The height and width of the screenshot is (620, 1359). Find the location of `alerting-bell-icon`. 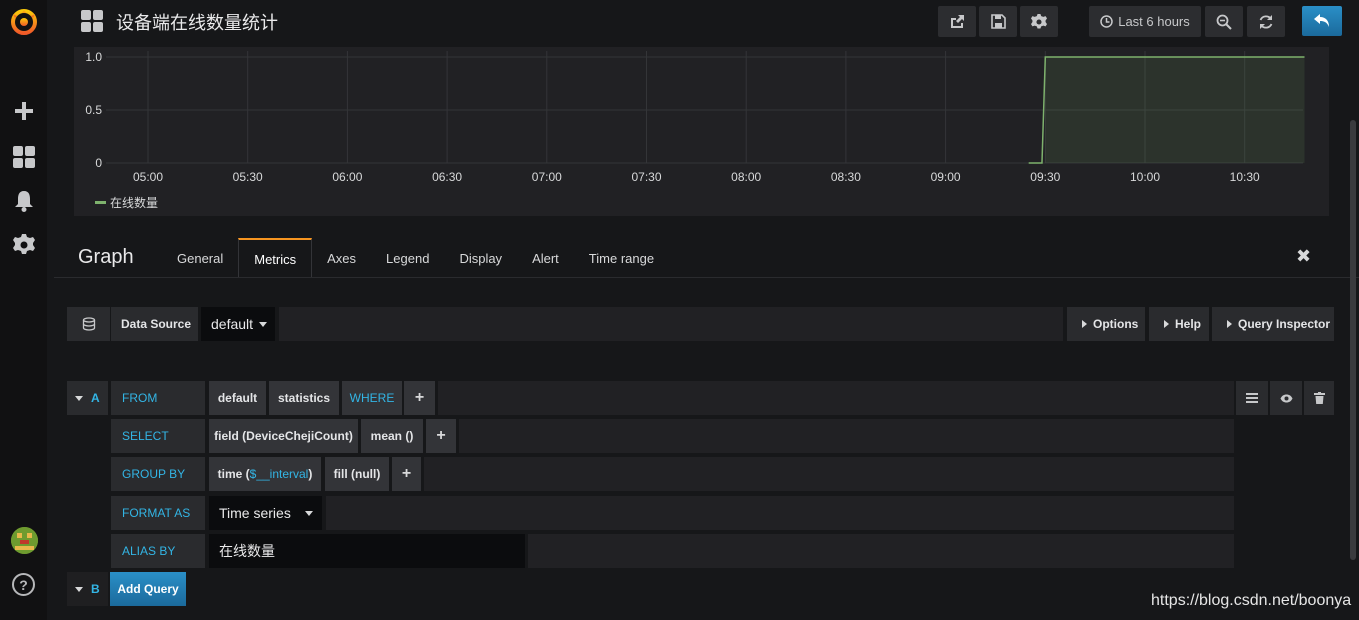

alerting-bell-icon is located at coordinates (23, 201).